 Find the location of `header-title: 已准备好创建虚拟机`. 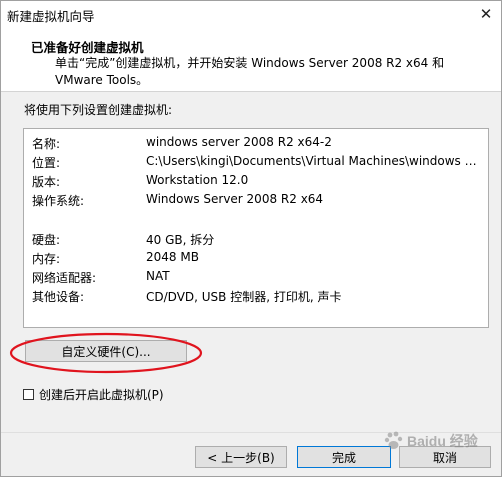

header-title: 已准备好创建虚拟机 is located at coordinates (87, 47).